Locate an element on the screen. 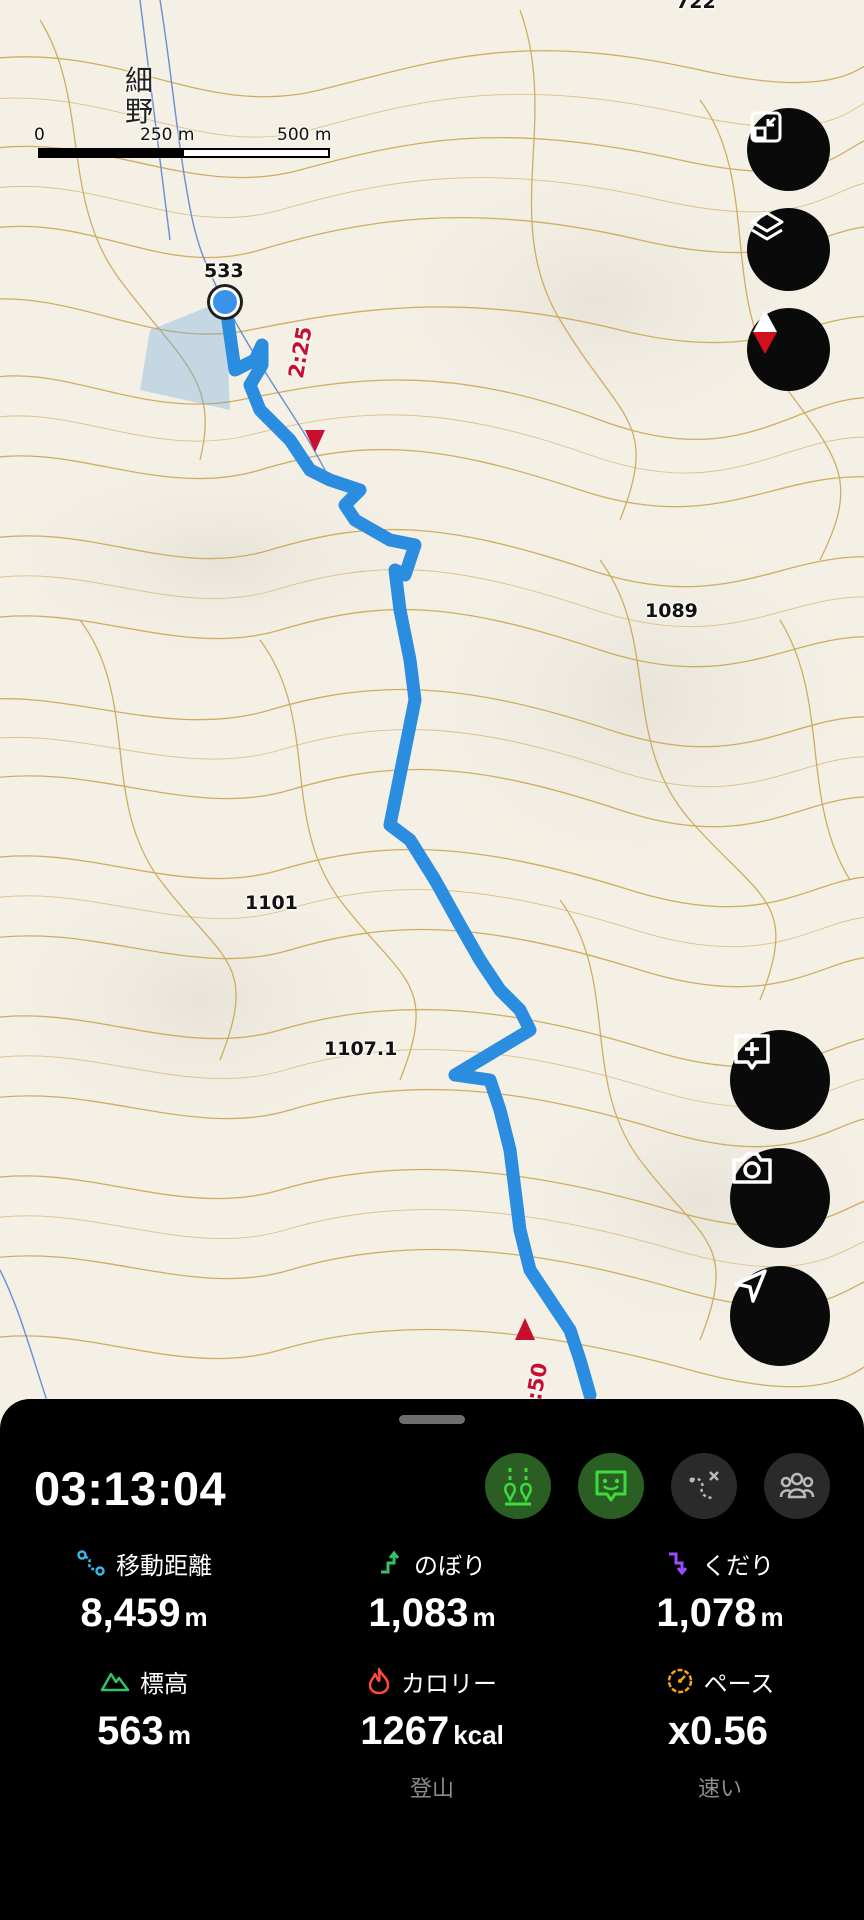  layers-icon is located at coordinates (767, 226).